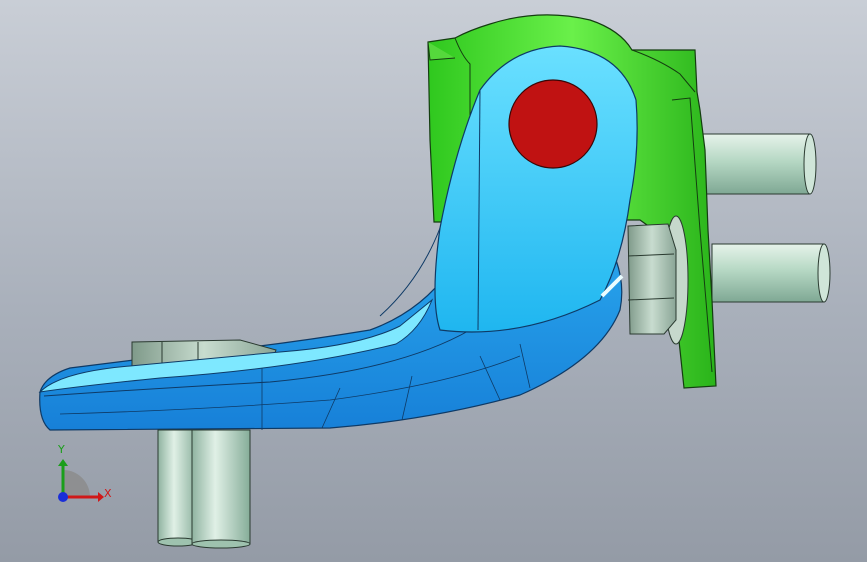  What do you see at coordinates (758, 164) in the screenshot?
I see `pin-cylinder-upper-right` at bounding box center [758, 164].